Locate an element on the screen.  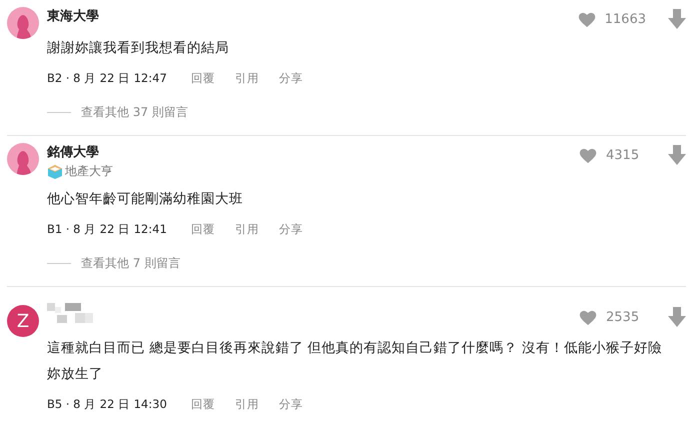
comment-text: 這種就白目而已 總是要白目後再來說錯了 但他真的有認知自己錯了什麼嗎？ 沒有！低能小猴子好險妳放生了 is located at coordinates (355, 361).